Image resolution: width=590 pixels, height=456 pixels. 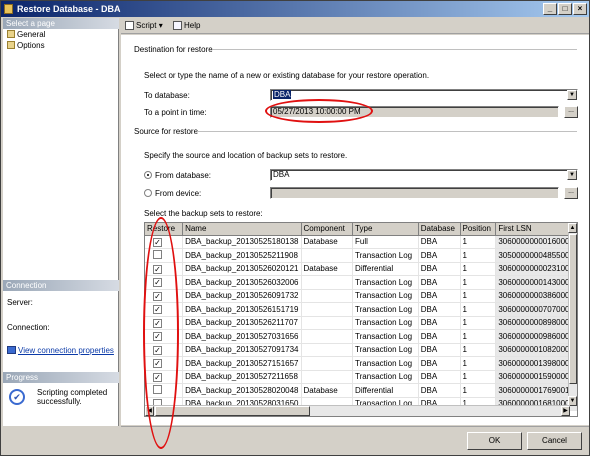 What do you see at coordinates (550, 9) in the screenshot?
I see `minimize-button: _` at bounding box center [550, 9].